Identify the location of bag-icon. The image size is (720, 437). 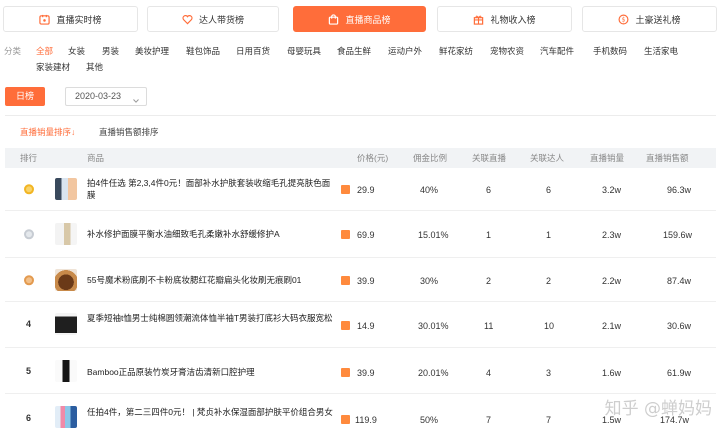
(333, 19).